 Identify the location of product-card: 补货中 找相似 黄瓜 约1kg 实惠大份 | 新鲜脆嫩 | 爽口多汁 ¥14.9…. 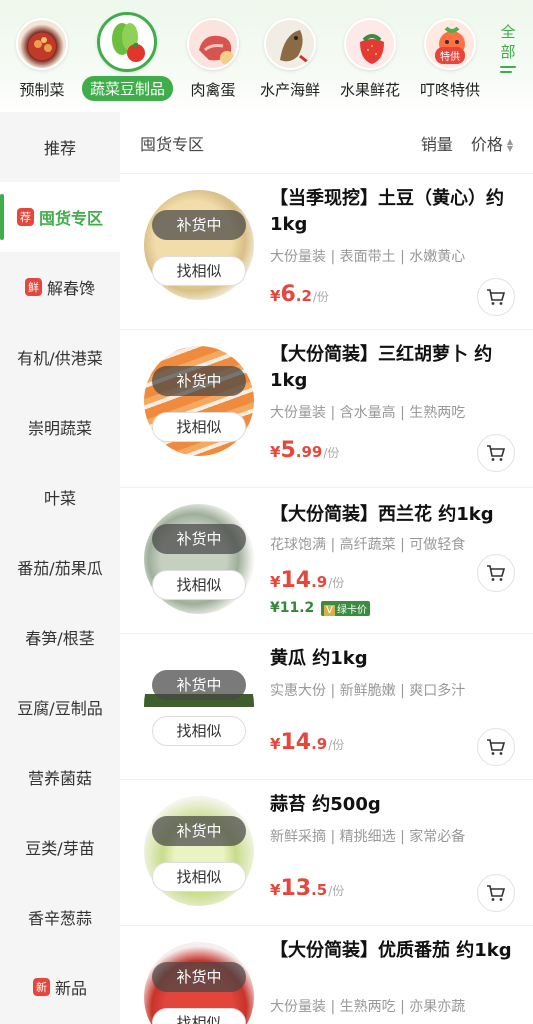
(326, 707).